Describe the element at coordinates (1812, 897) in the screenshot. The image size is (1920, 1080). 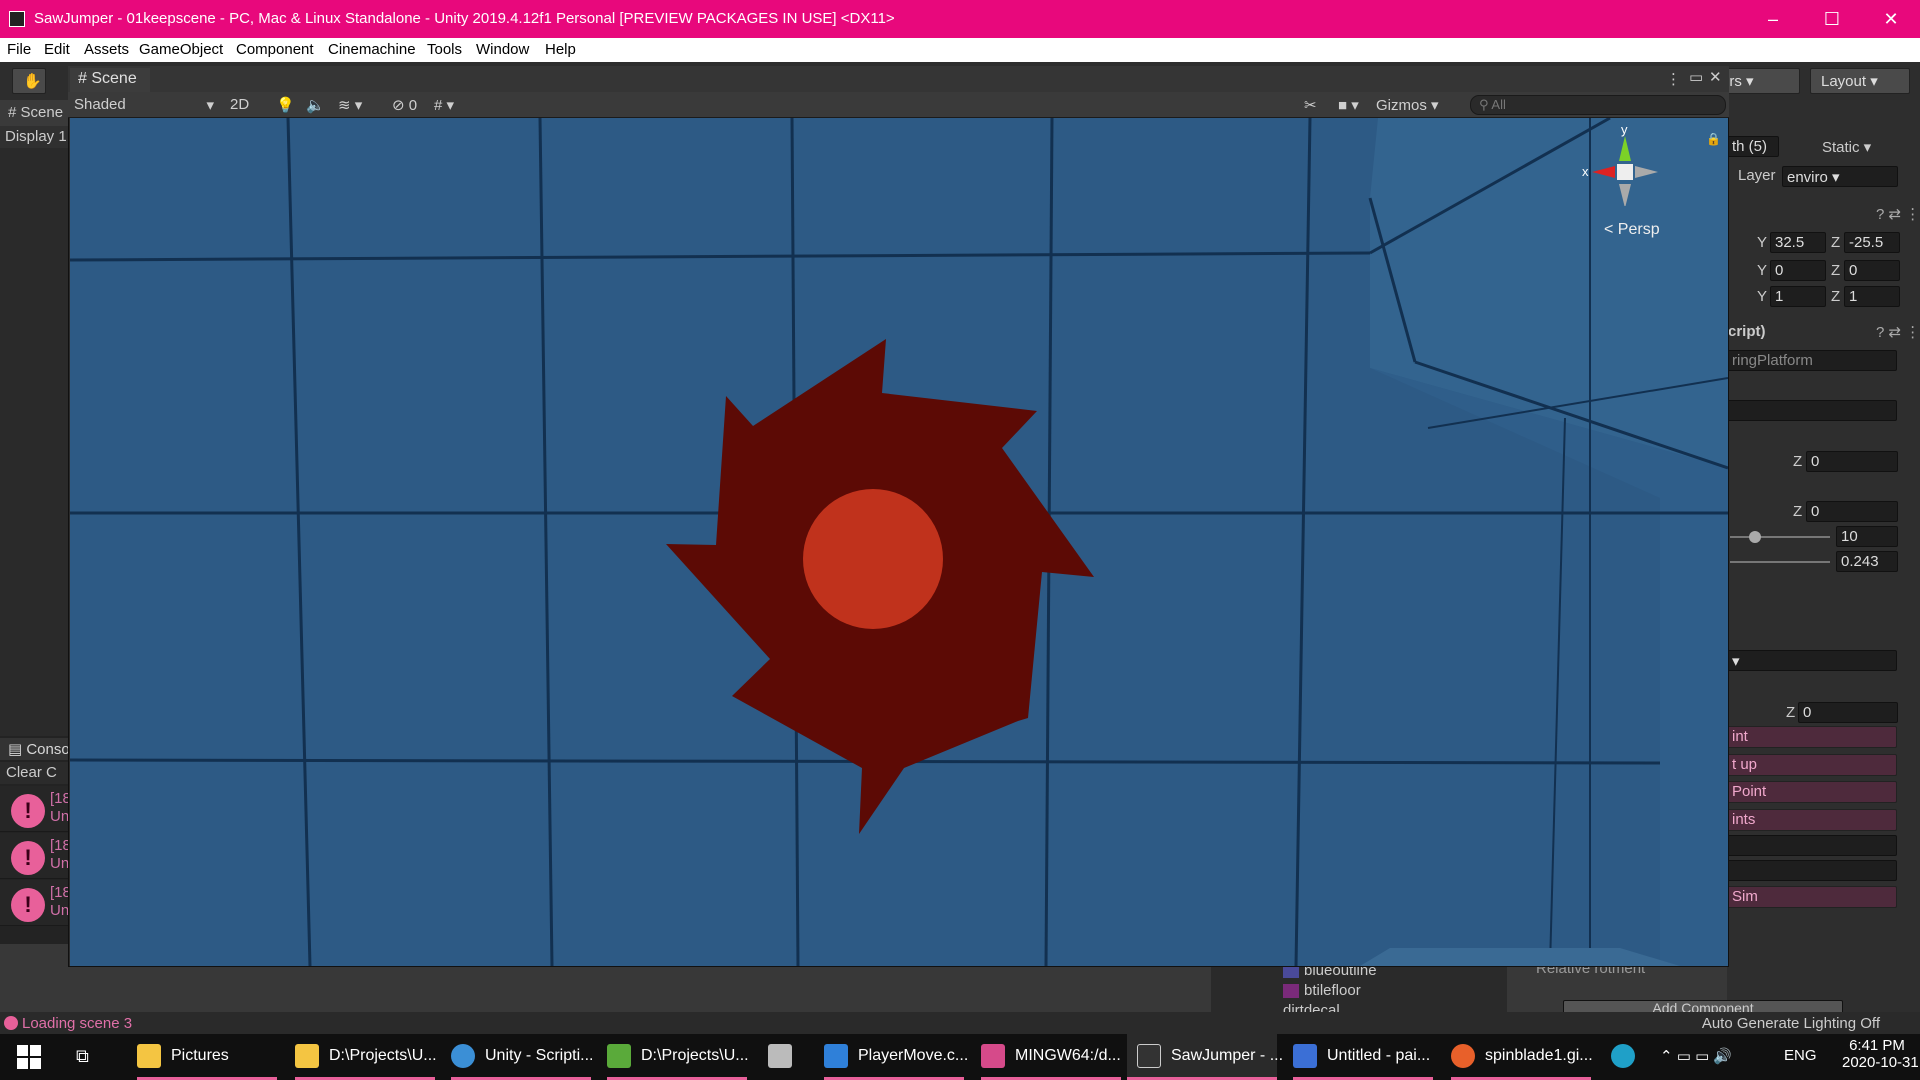
I see `sim-button: Sim` at that location.